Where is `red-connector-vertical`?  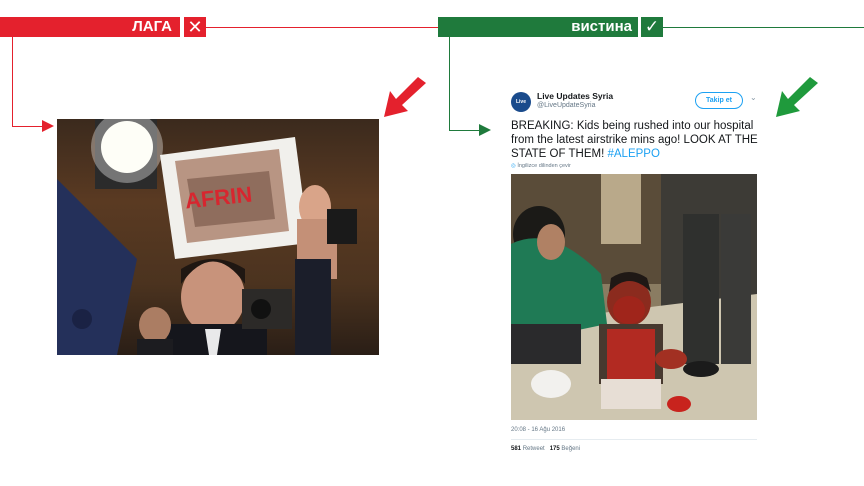
red-connector-vertical is located at coordinates (12, 81).